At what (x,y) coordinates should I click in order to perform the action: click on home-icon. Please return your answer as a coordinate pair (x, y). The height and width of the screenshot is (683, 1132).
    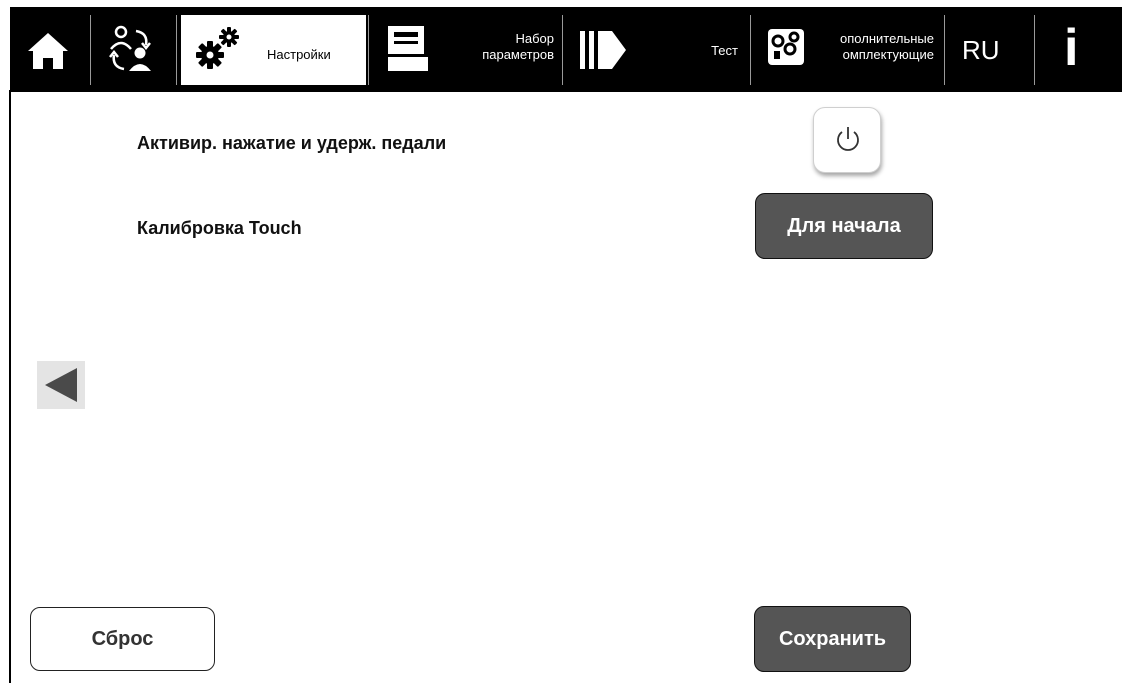
    Looking at the image, I should click on (48, 51).